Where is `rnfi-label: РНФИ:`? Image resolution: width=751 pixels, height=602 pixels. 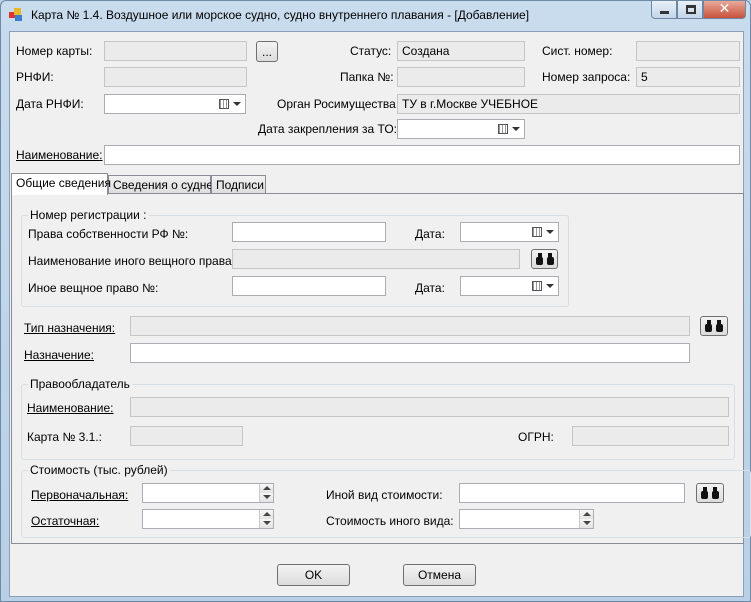
rnfi-label: РНФИ: is located at coordinates (35, 77).